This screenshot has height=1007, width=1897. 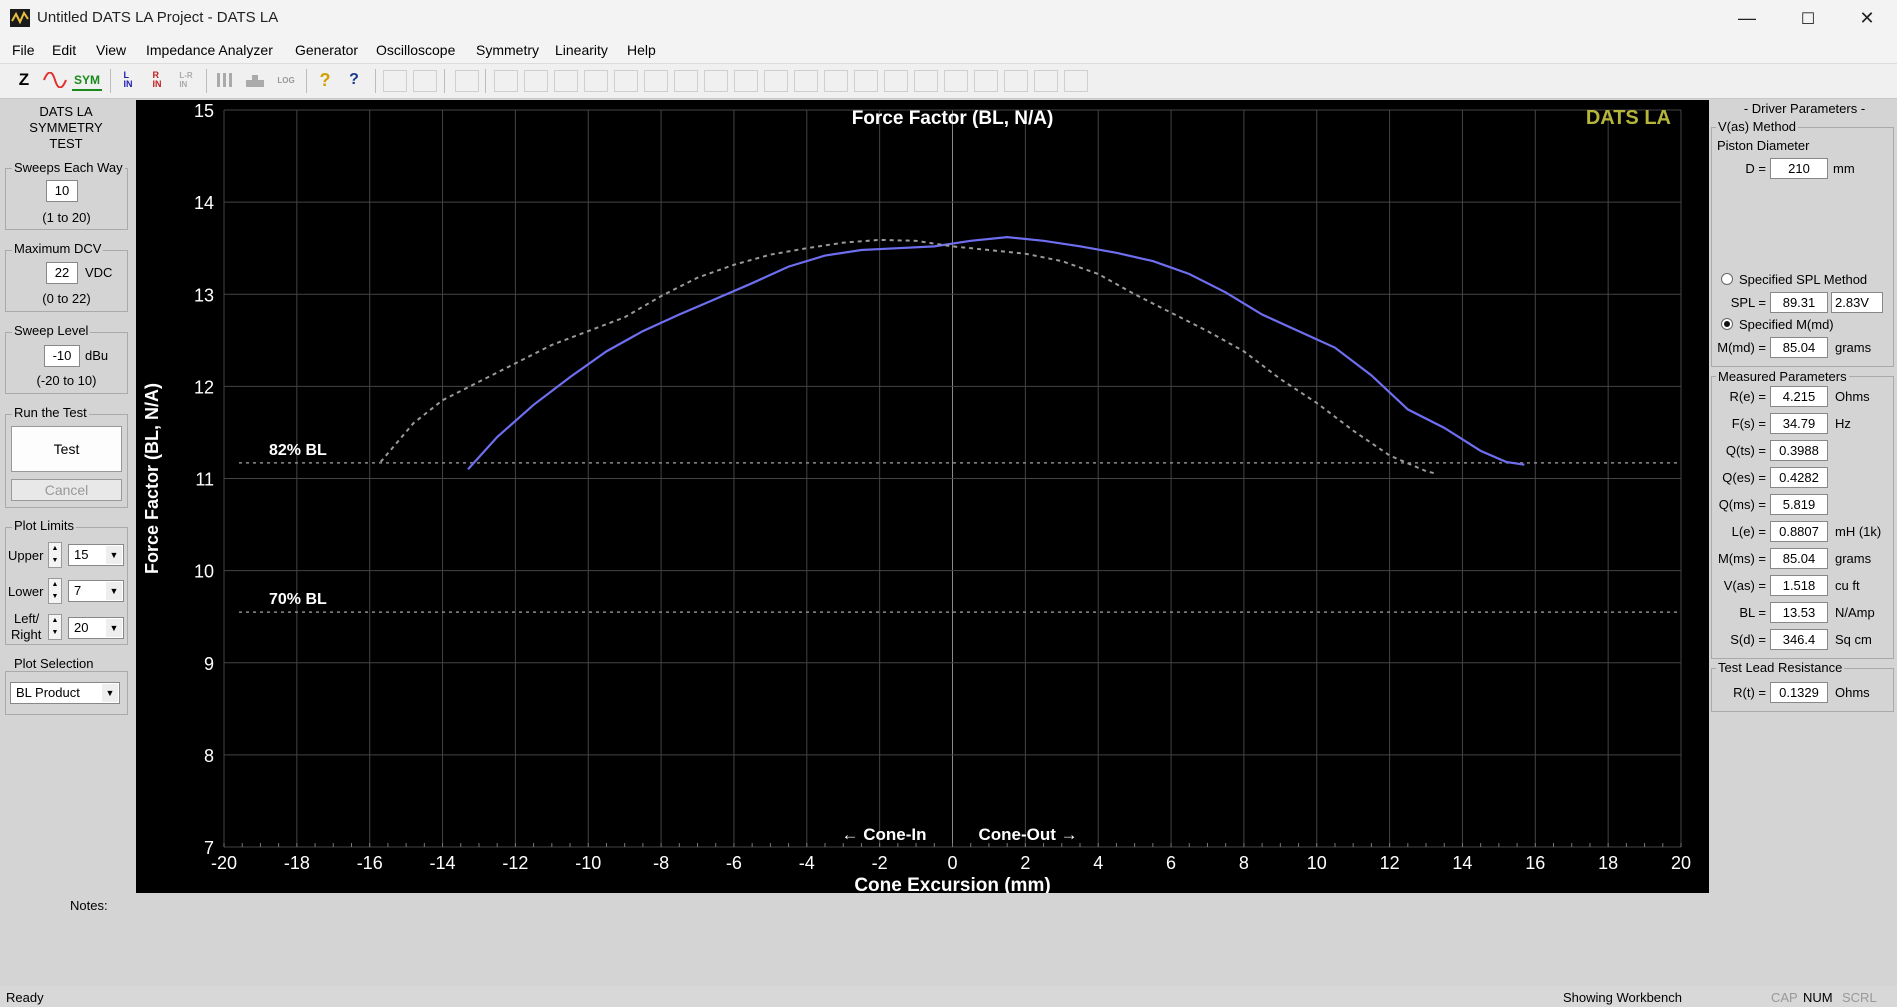 What do you see at coordinates (81, 627) in the screenshot?
I see `lr-value: 20` at bounding box center [81, 627].